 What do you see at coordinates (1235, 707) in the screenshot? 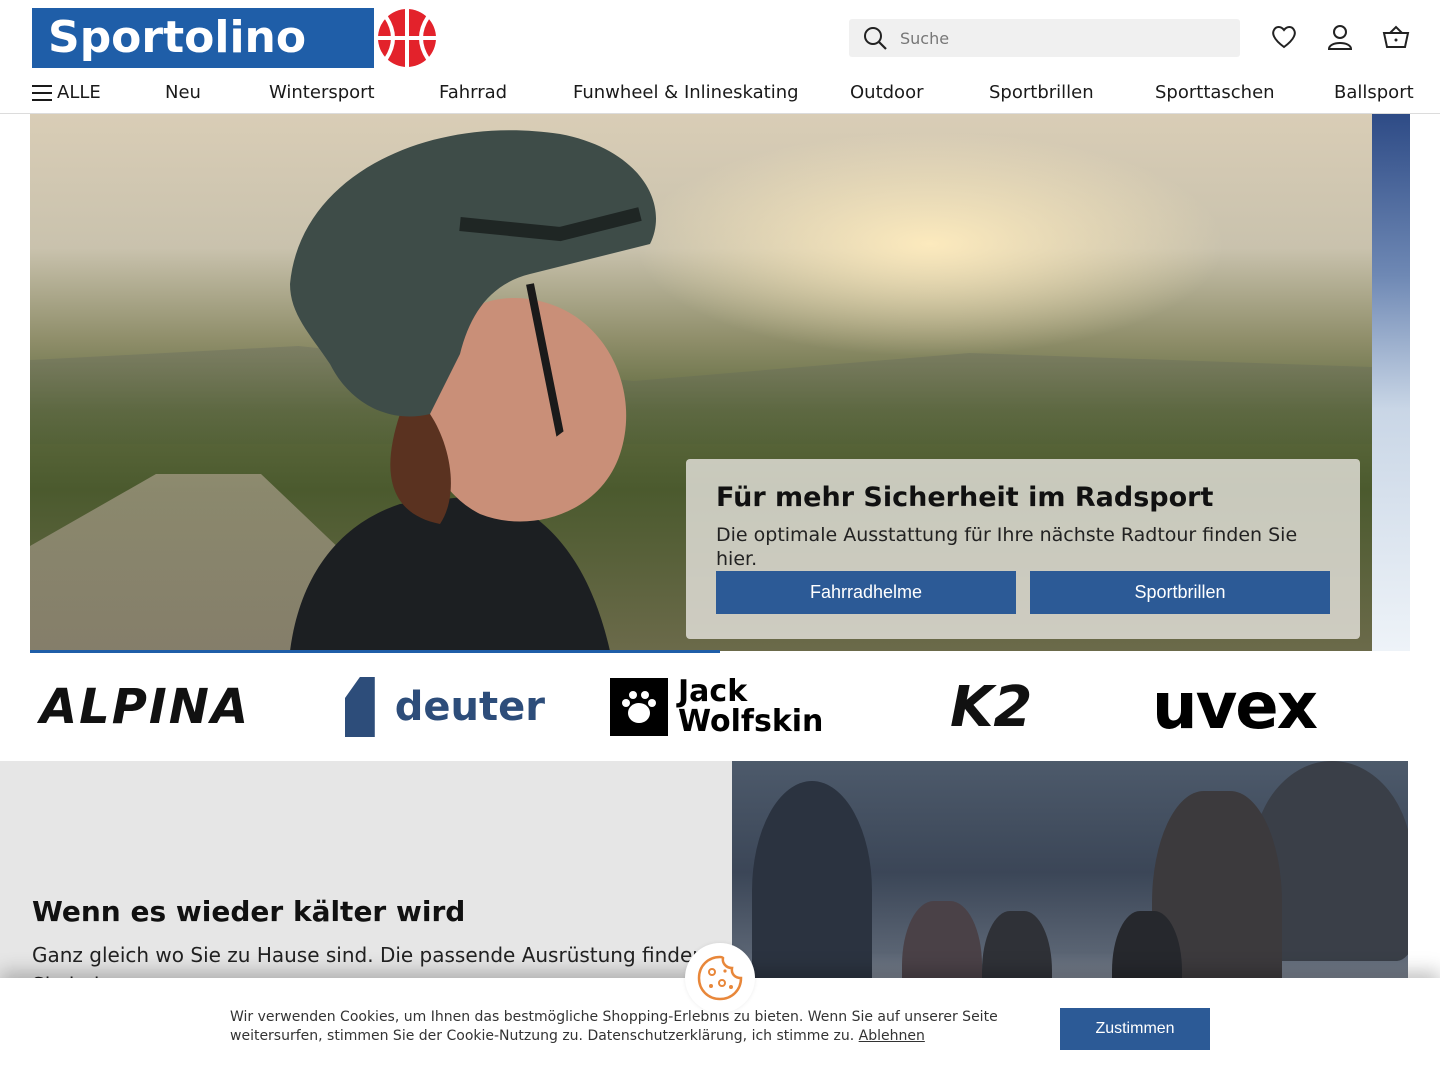
I see `brand-uvex-text: uvex` at bounding box center [1235, 707].